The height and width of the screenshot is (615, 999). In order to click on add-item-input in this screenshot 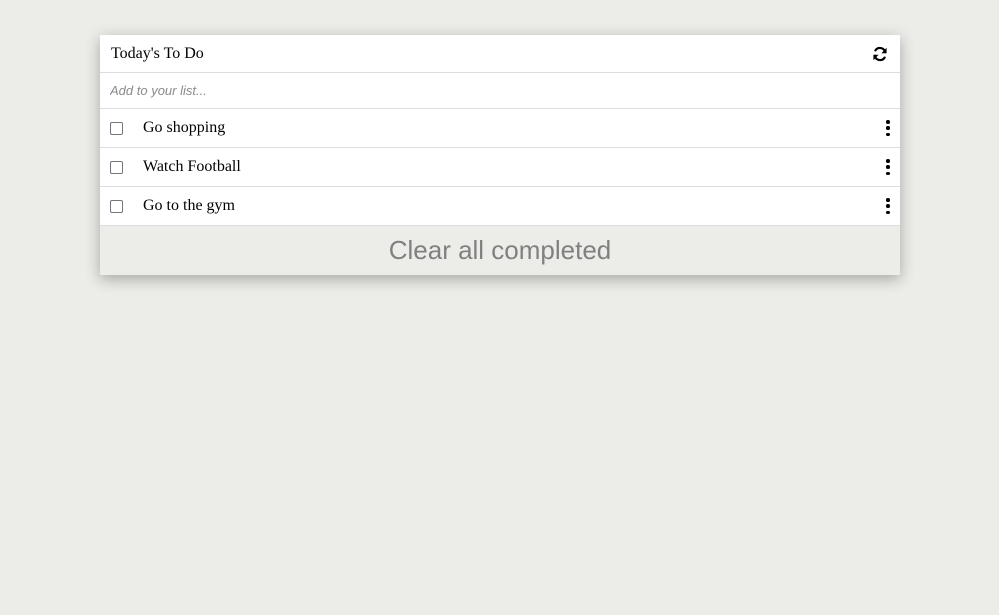, I will do `click(500, 90)`.